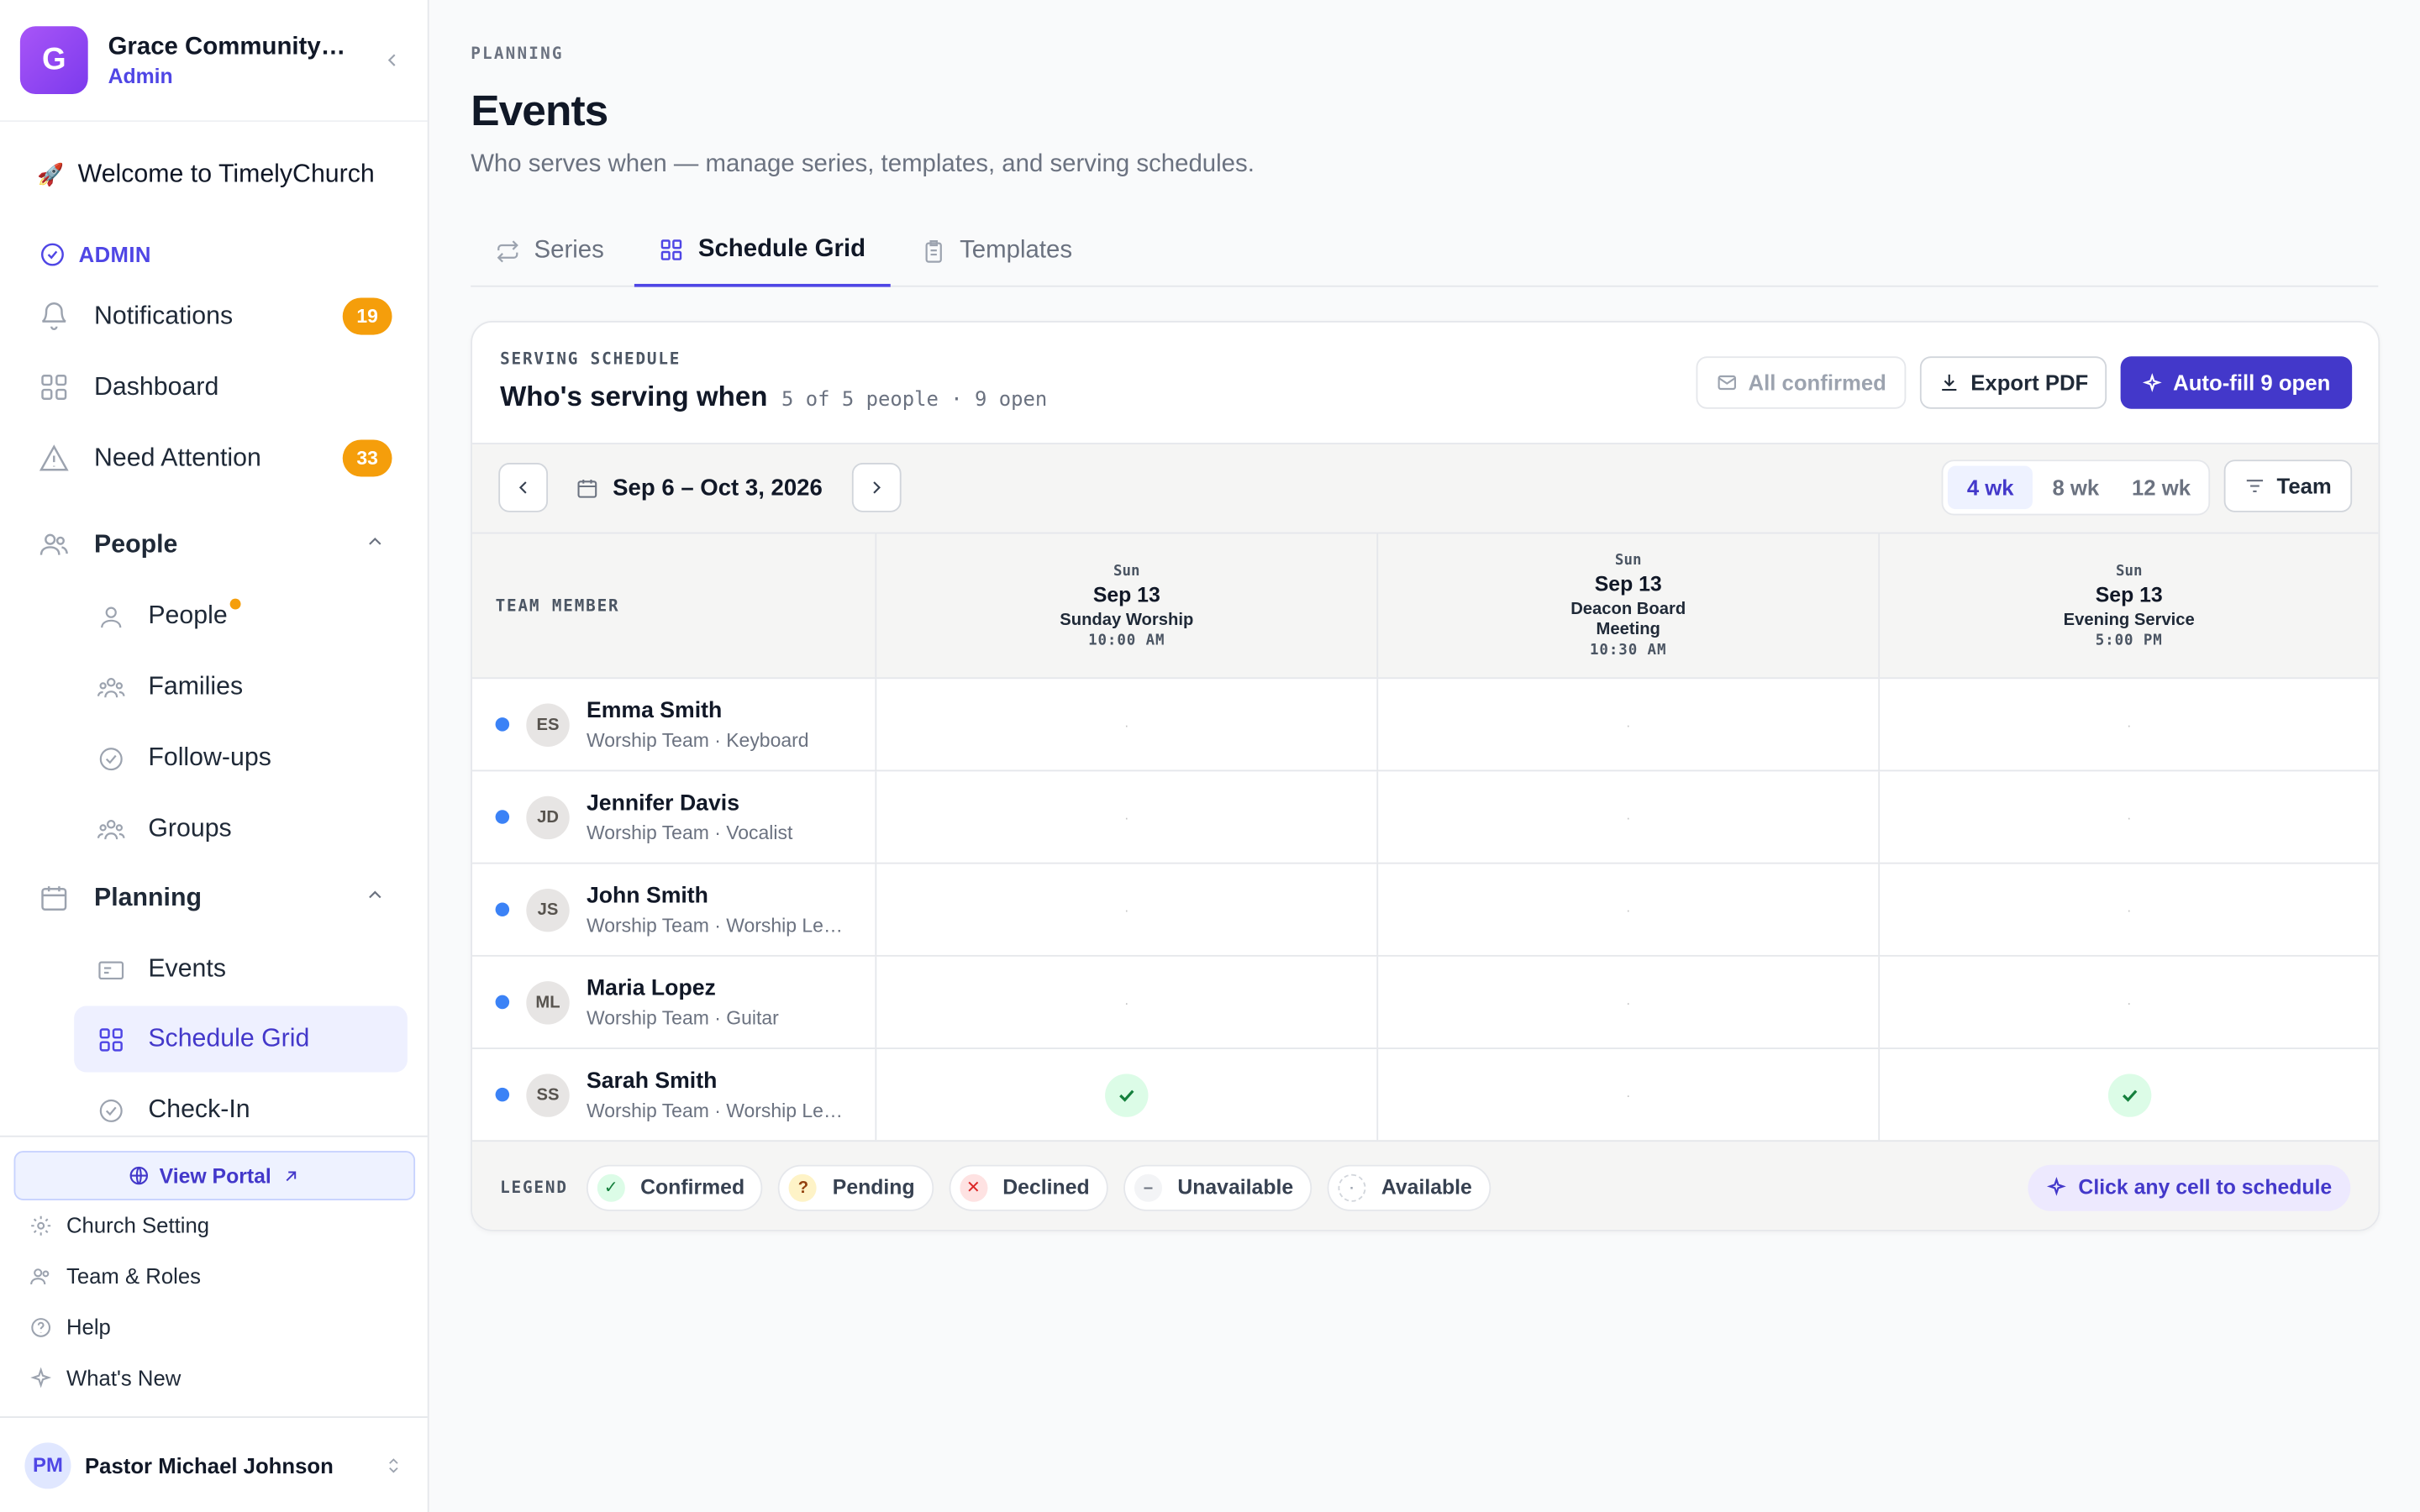 This screenshot has height=1512, width=2420. Describe the element at coordinates (550, 251) in the screenshot. I see `tab-series: Series` at that location.